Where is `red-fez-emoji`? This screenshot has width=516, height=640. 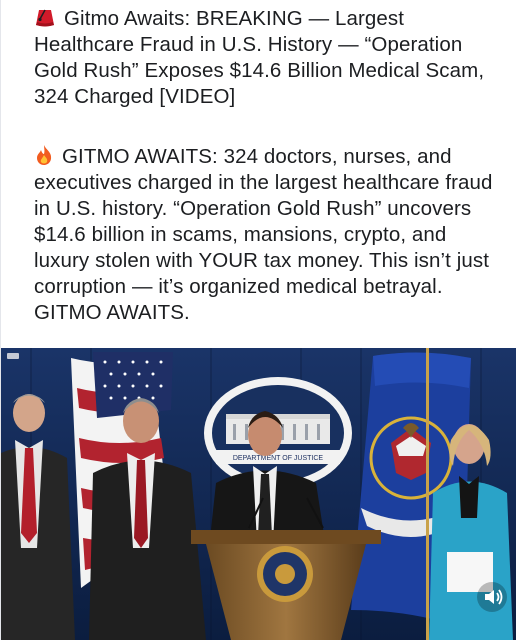
red-fez-emoji is located at coordinates (45, 18).